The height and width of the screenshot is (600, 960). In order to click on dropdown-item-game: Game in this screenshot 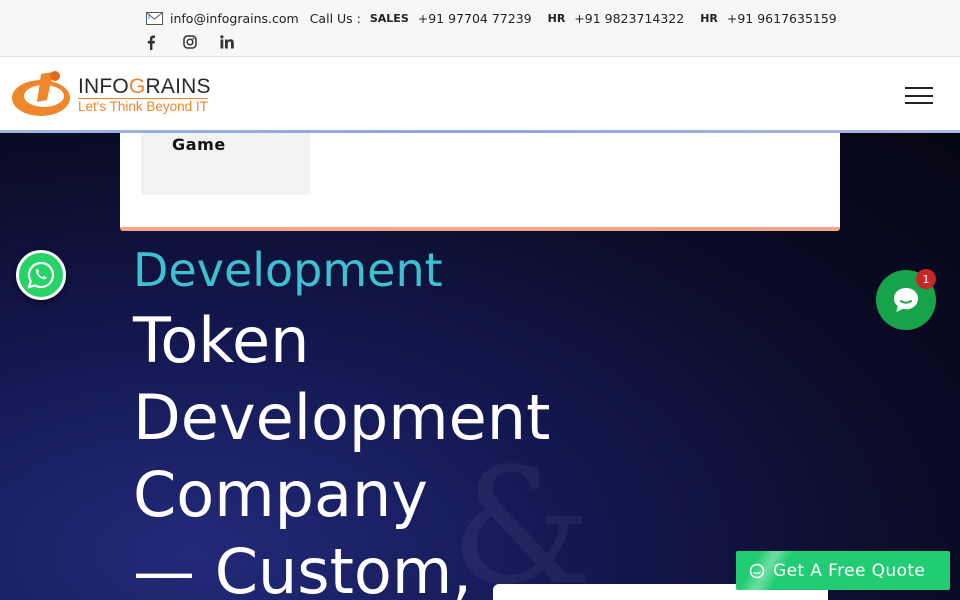, I will do `click(225, 164)`.